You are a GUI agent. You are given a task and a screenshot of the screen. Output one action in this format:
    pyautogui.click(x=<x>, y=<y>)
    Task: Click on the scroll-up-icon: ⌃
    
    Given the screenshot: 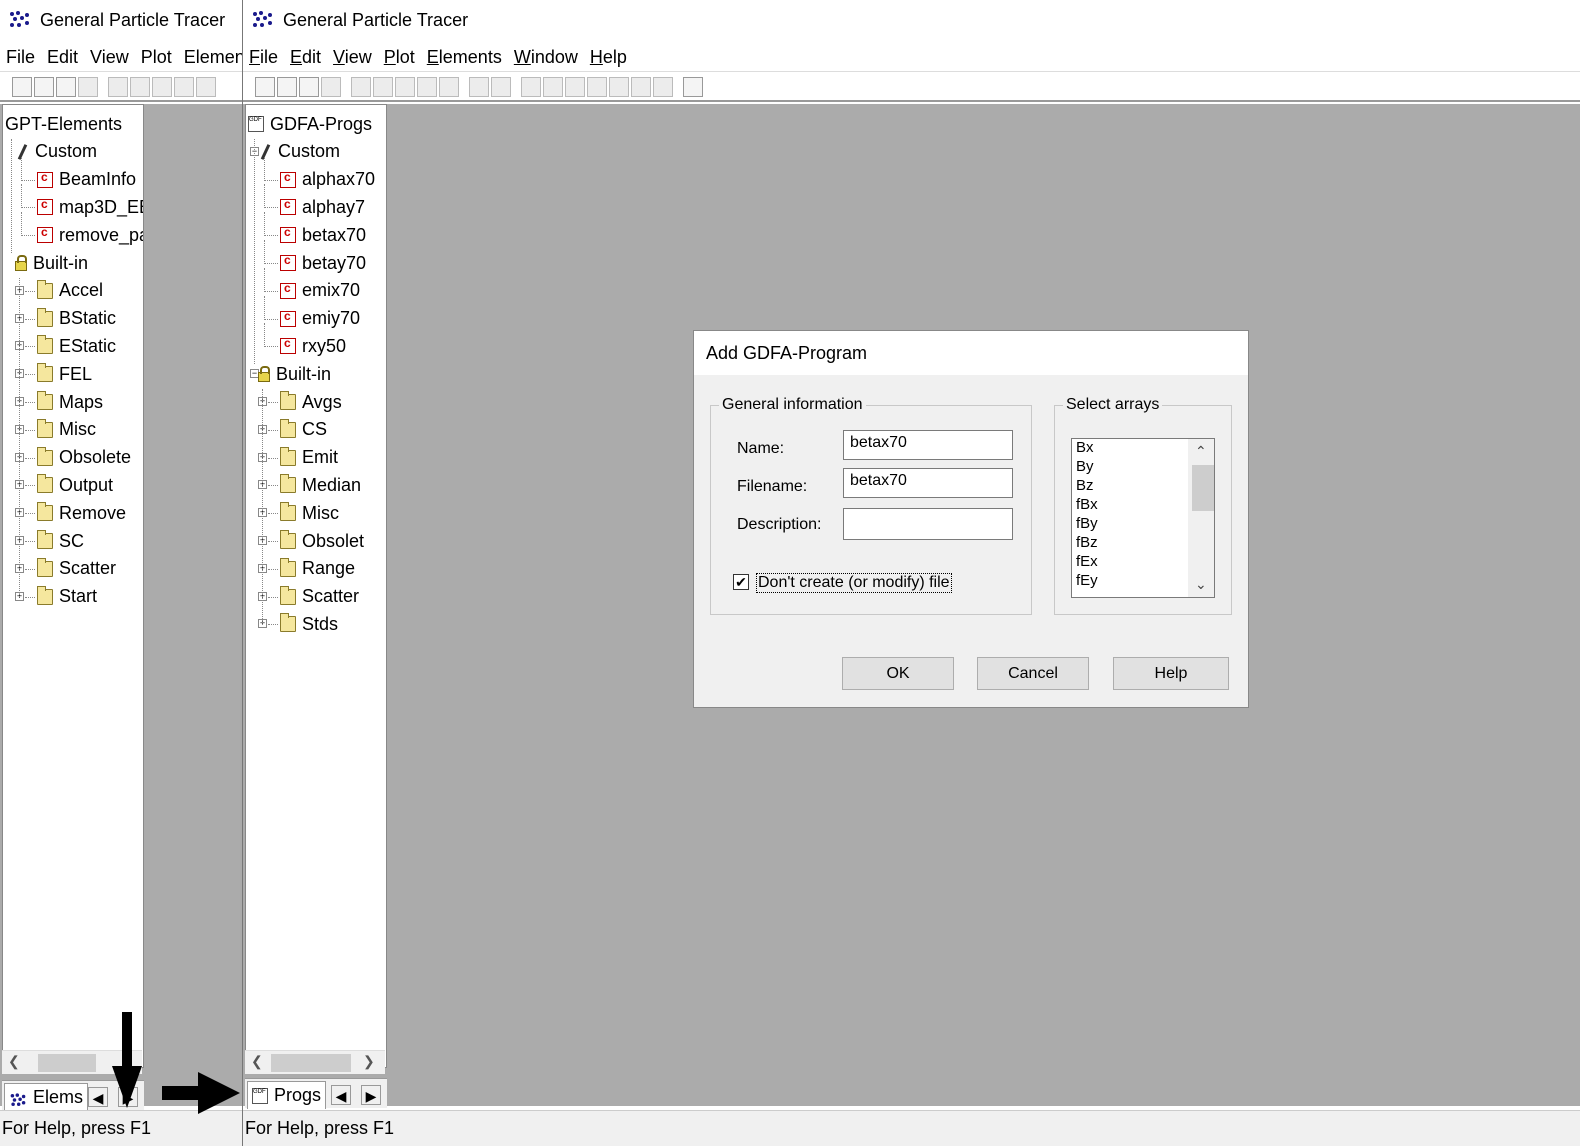 What is the action you would take?
    pyautogui.click(x=1201, y=451)
    